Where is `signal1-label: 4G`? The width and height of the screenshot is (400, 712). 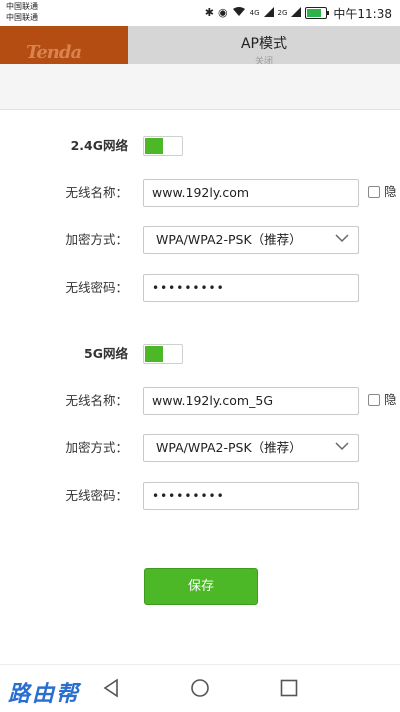 signal1-label: 4G is located at coordinates (254, 13).